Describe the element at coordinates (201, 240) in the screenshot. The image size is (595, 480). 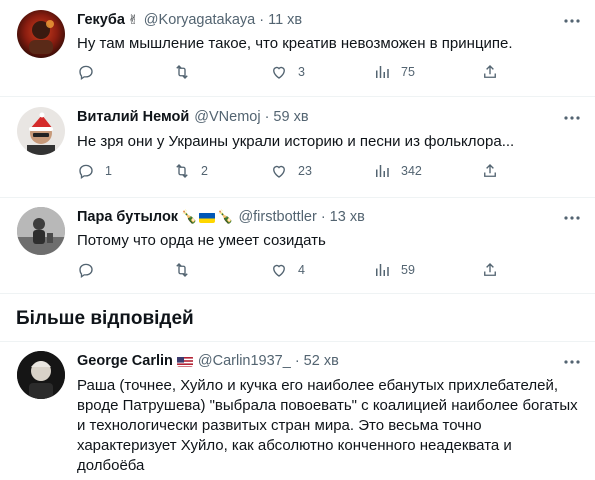
I see `tweet-text: Потому что орда не умеет созидать` at that location.